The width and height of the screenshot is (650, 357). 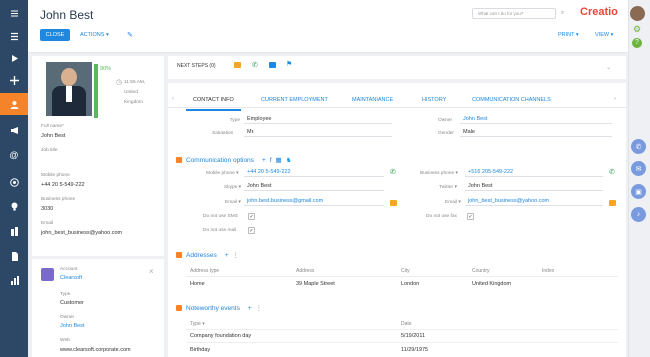 I want to click on play-icon, so click(x=14, y=58).